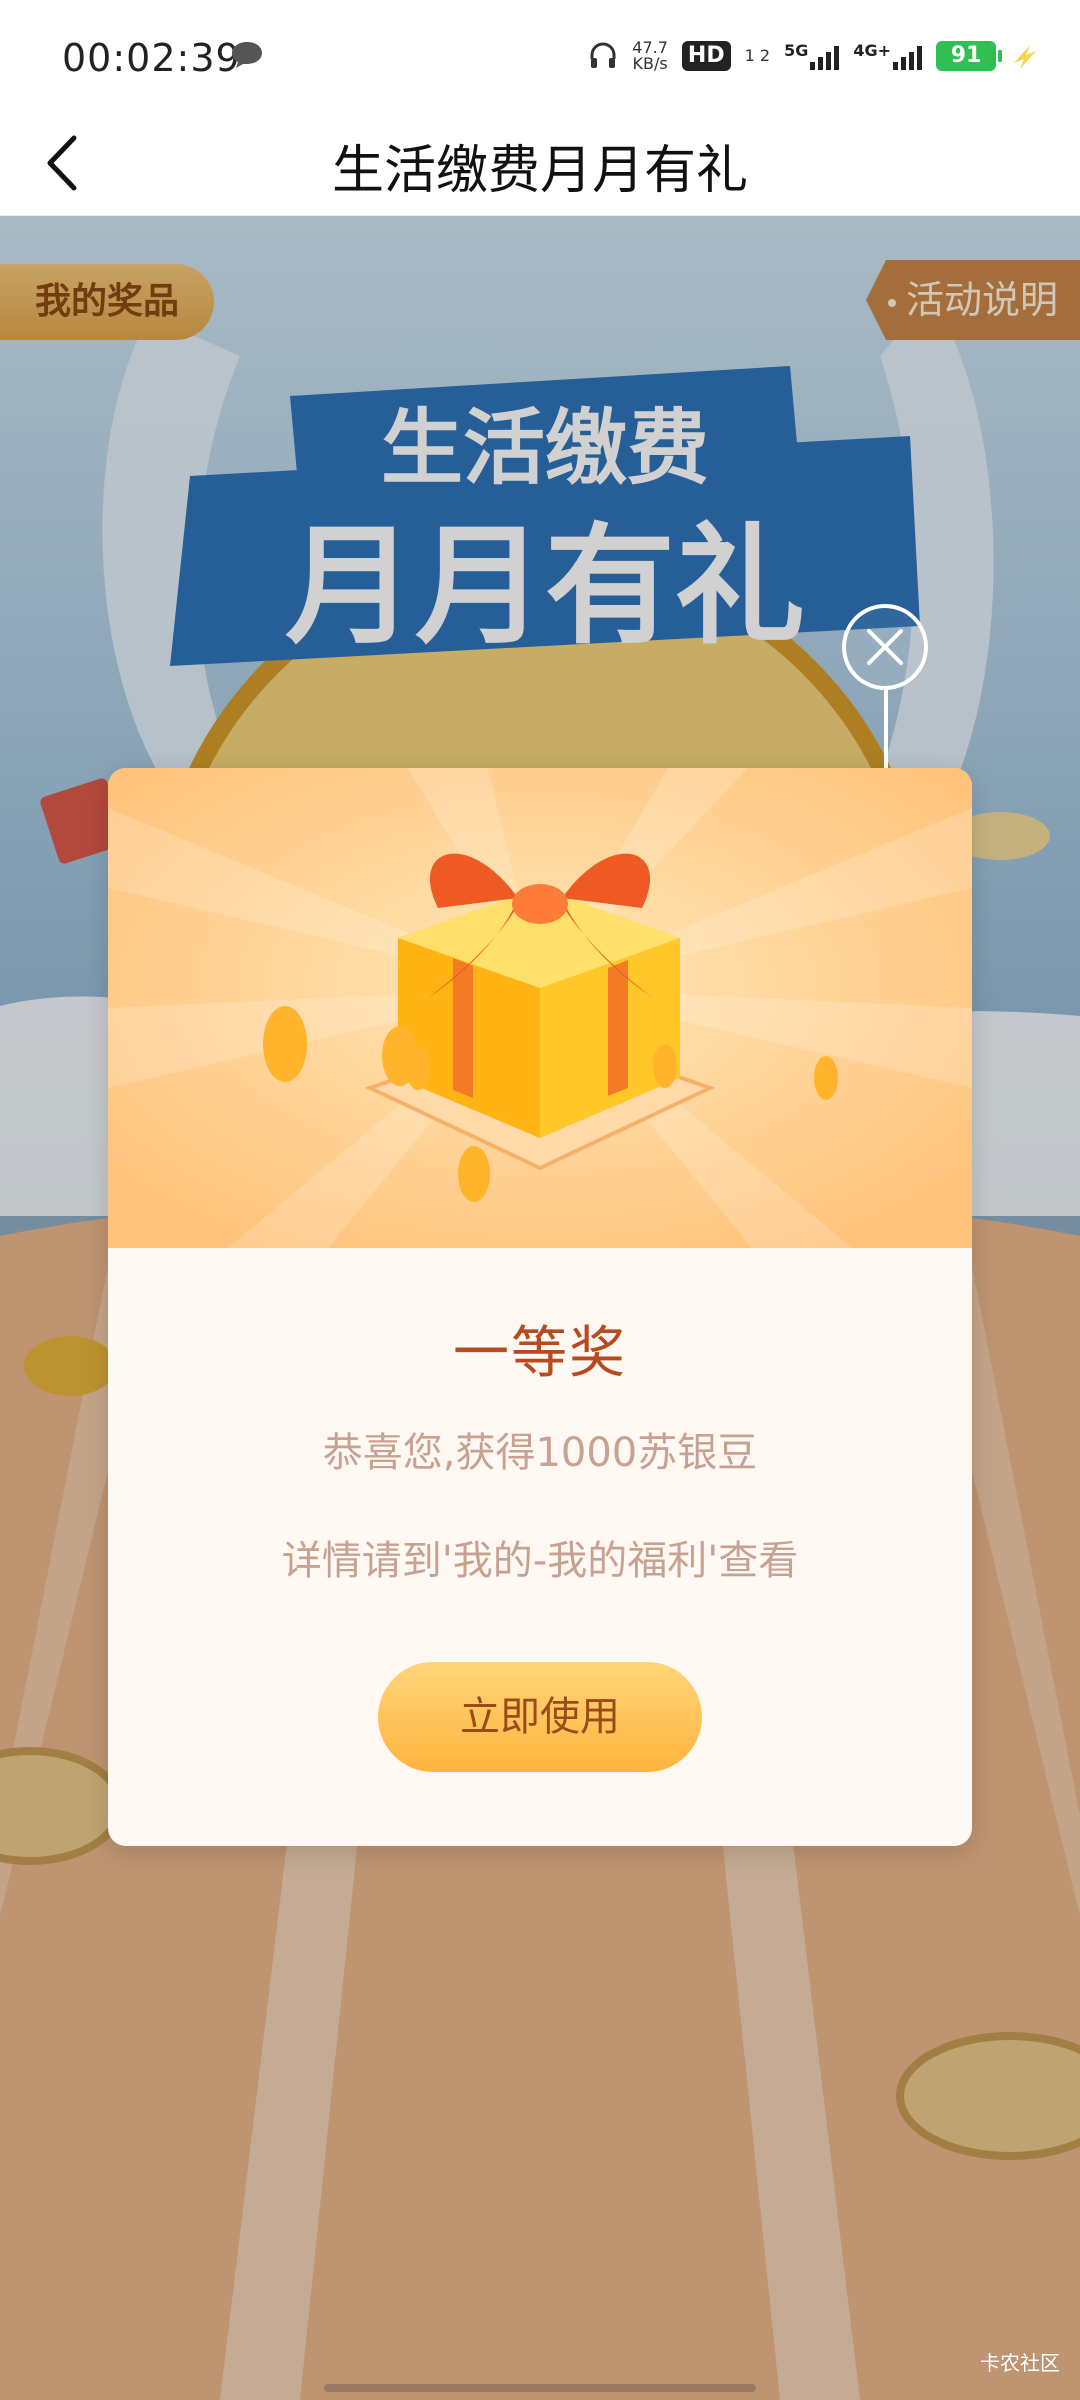  What do you see at coordinates (540, 1717) in the screenshot?
I see `use-now-button: 立即使用` at bounding box center [540, 1717].